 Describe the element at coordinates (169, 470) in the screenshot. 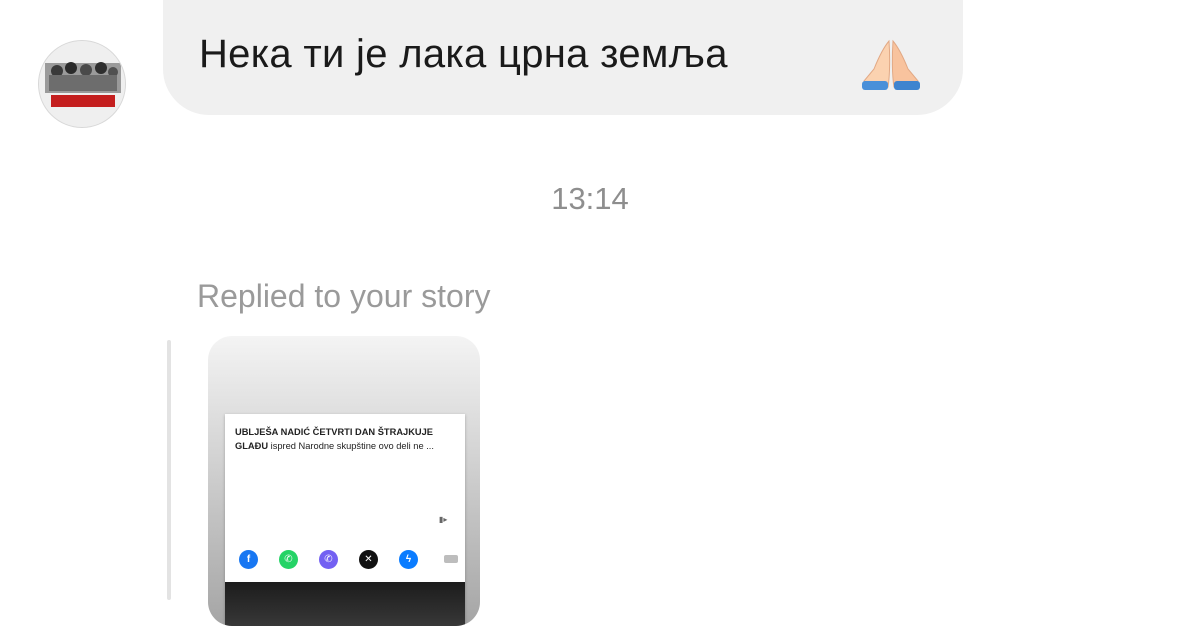

I see `reply-indicator-line` at that location.